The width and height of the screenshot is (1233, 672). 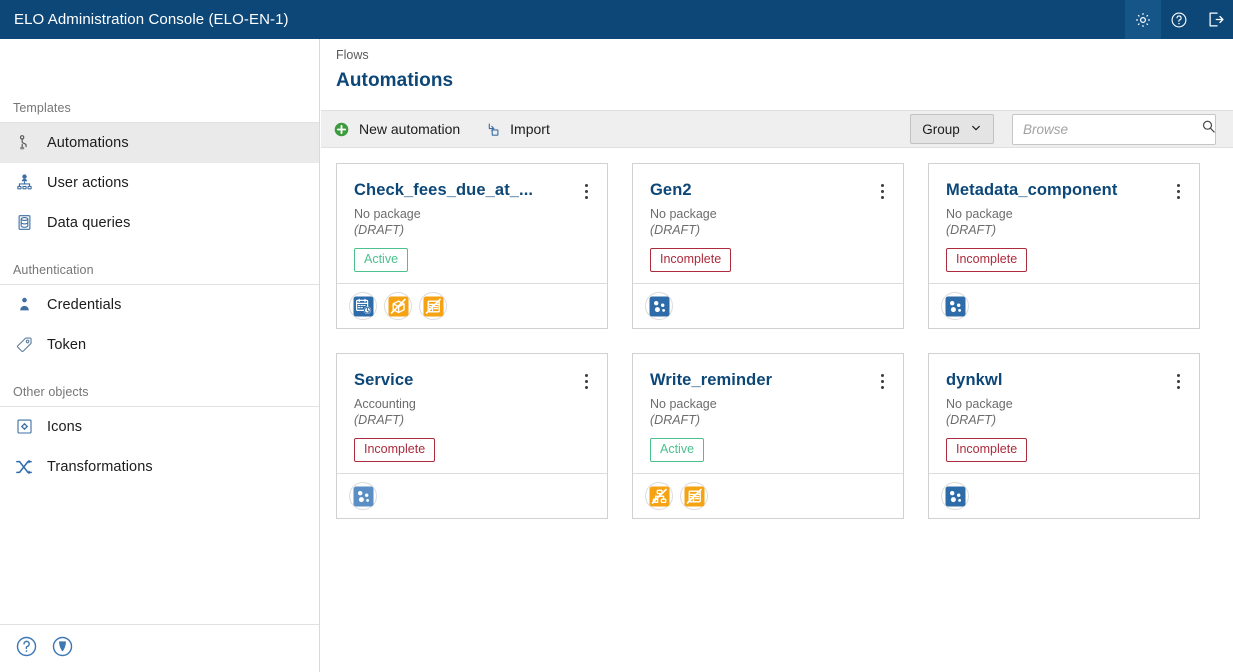 I want to click on package-box-icon-button, so click(x=398, y=306).